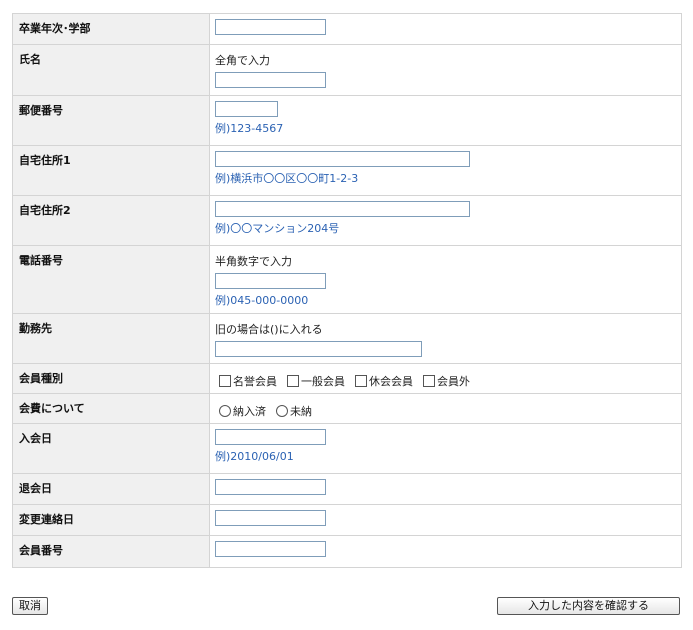 The image size is (693, 630). I want to click on change-date-input, so click(270, 518).